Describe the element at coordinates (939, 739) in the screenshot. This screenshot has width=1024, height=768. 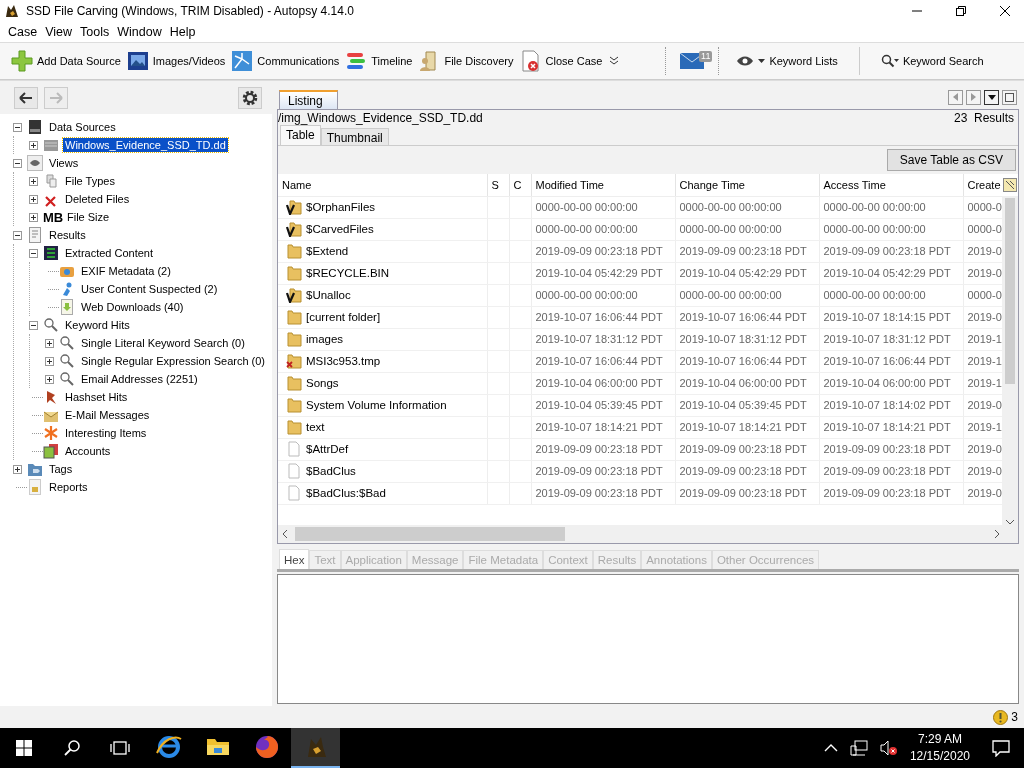
I see `clock-time: 7:29 AM` at that location.